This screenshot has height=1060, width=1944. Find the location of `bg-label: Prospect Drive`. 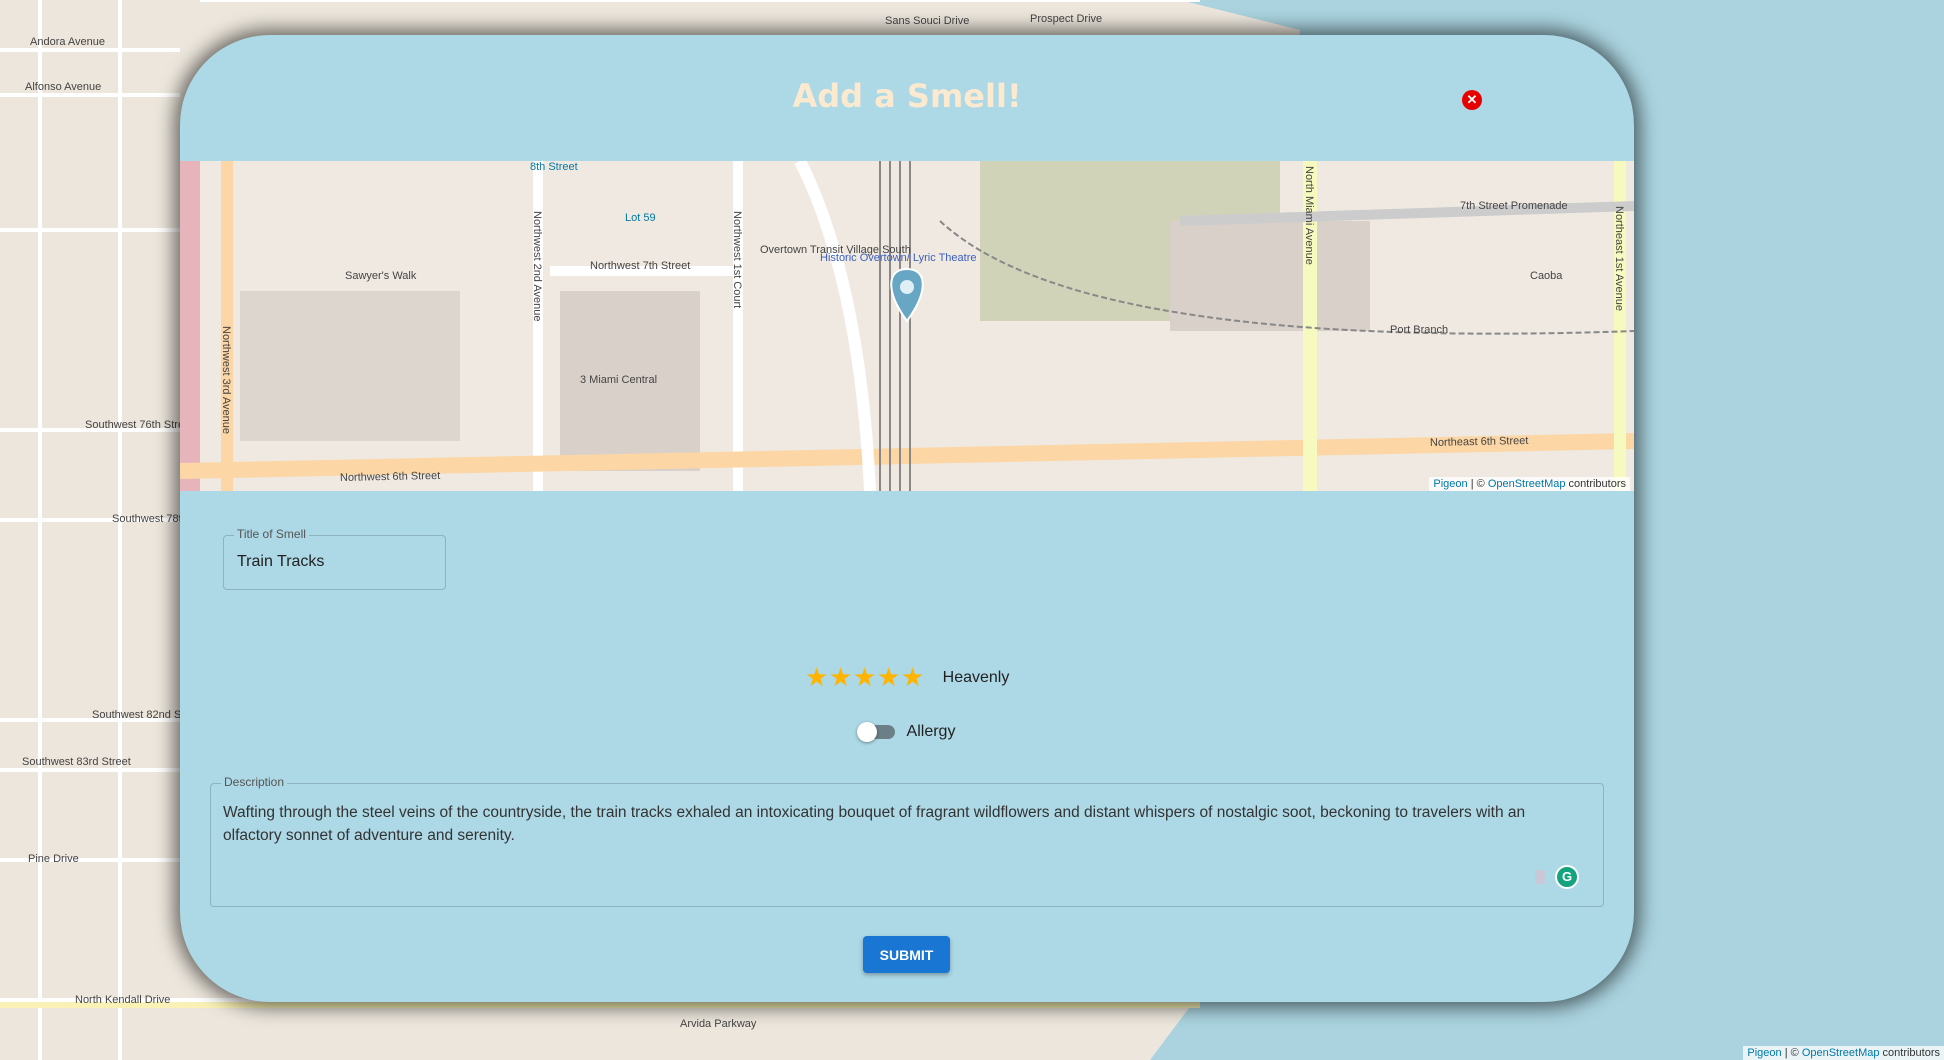

bg-label: Prospect Drive is located at coordinates (1066, 19).